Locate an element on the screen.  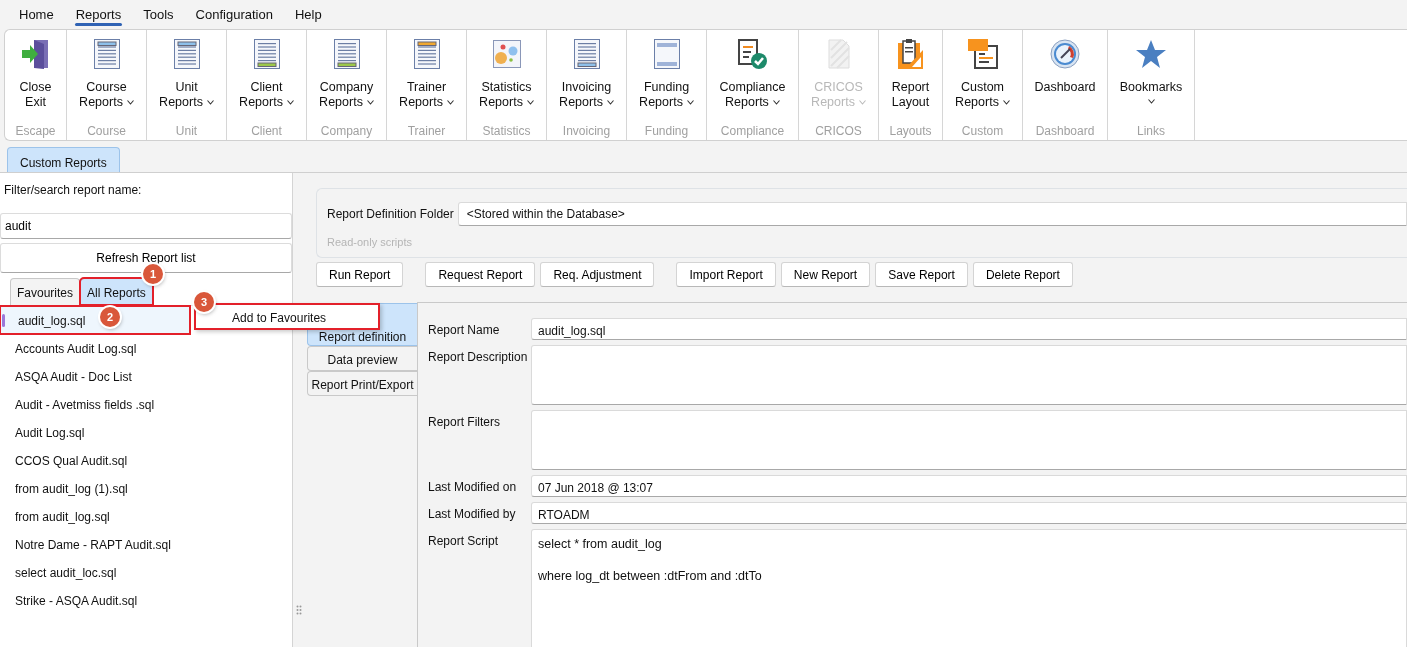
field-label: Last Modified by is located at coordinates (472, 514).